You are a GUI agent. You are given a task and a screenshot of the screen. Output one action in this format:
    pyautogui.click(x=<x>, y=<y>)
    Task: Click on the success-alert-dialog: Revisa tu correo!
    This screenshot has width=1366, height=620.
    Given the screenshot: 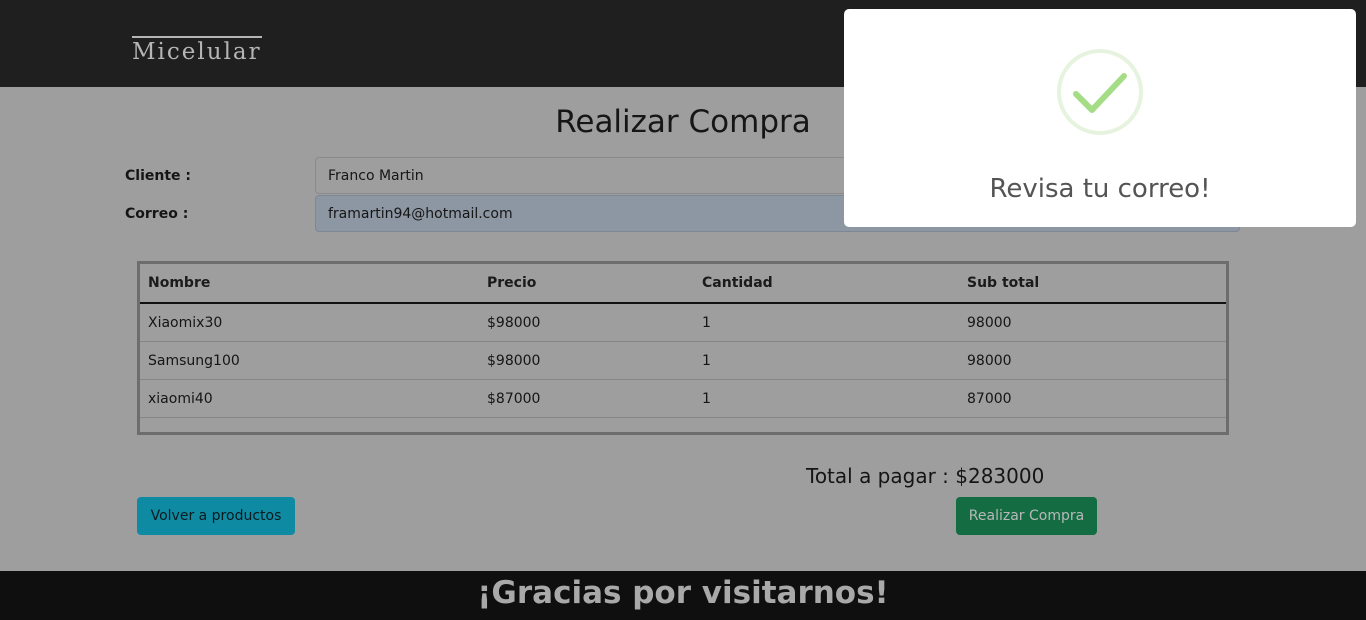 What is the action you would take?
    pyautogui.click(x=1100, y=118)
    